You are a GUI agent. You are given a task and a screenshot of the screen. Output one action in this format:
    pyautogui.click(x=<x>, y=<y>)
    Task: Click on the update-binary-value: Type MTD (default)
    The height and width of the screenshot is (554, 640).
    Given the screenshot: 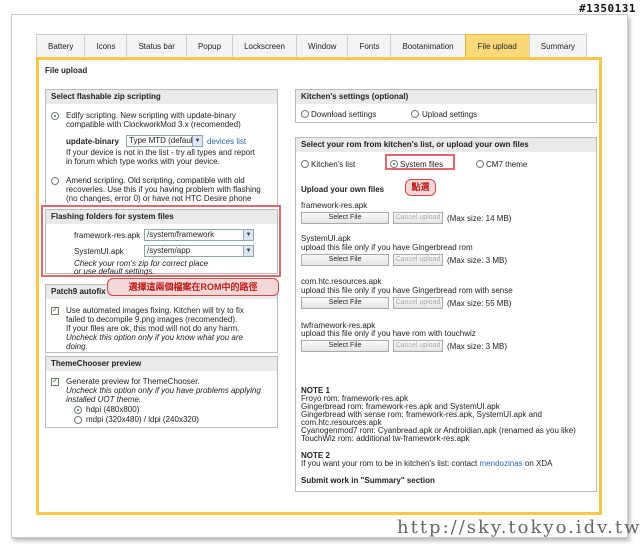 What is the action you would take?
    pyautogui.click(x=163, y=140)
    